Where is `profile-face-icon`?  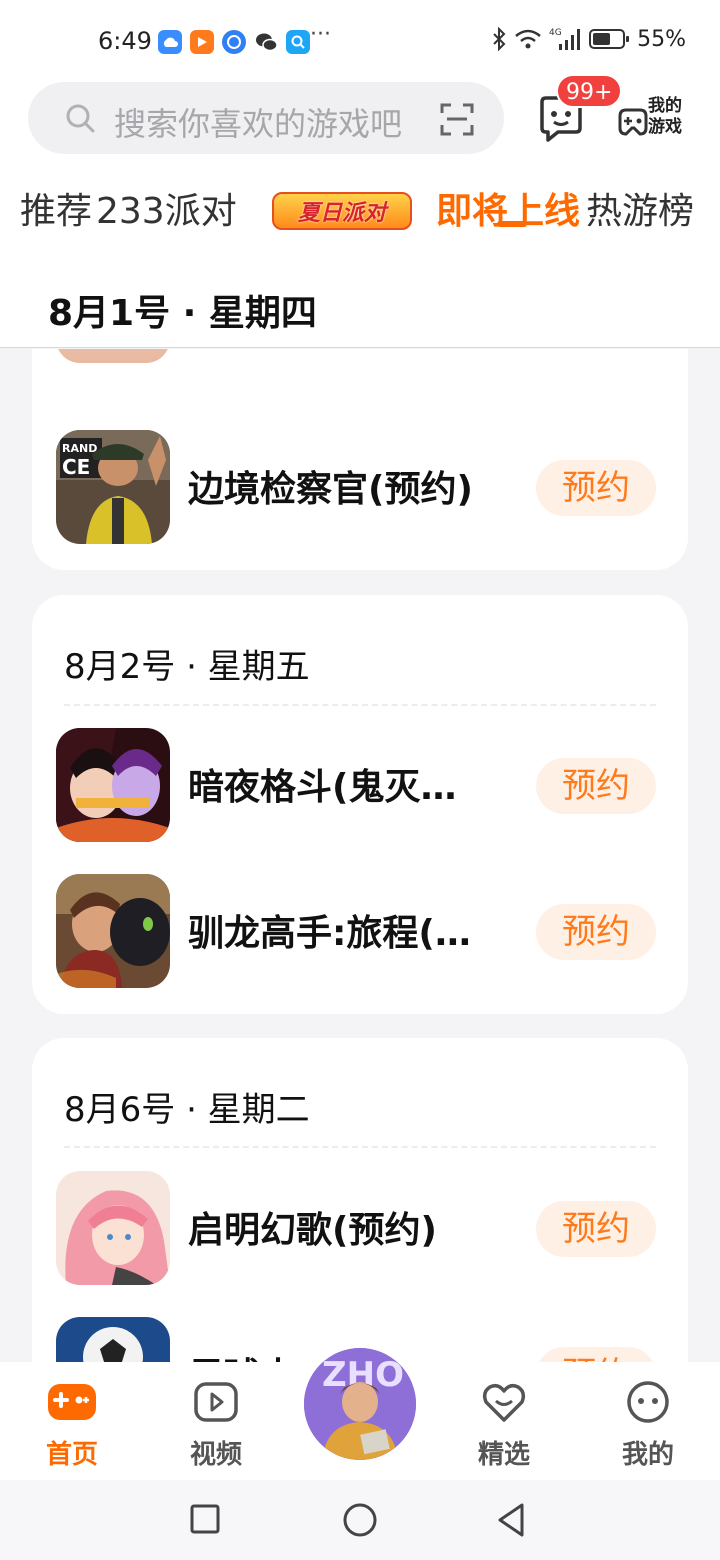 profile-face-icon is located at coordinates (648, 1402).